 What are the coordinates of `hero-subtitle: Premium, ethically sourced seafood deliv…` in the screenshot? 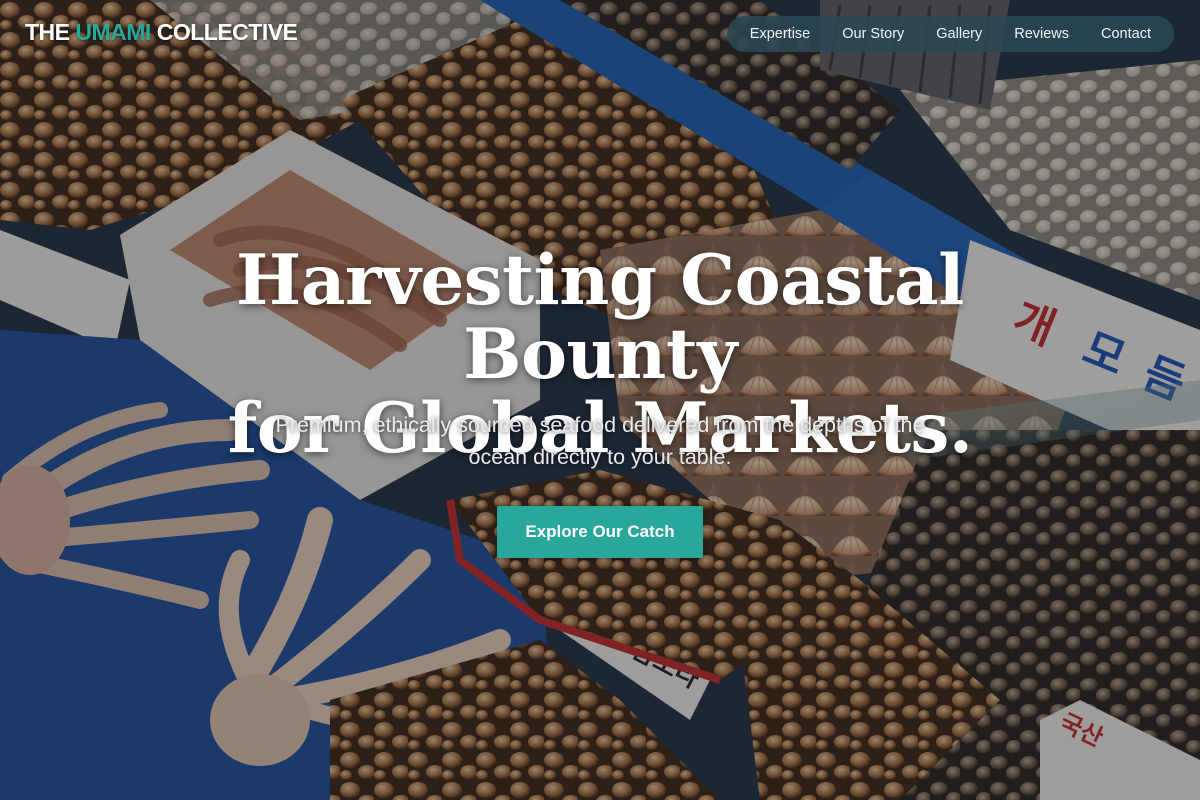 It's located at (600, 441).